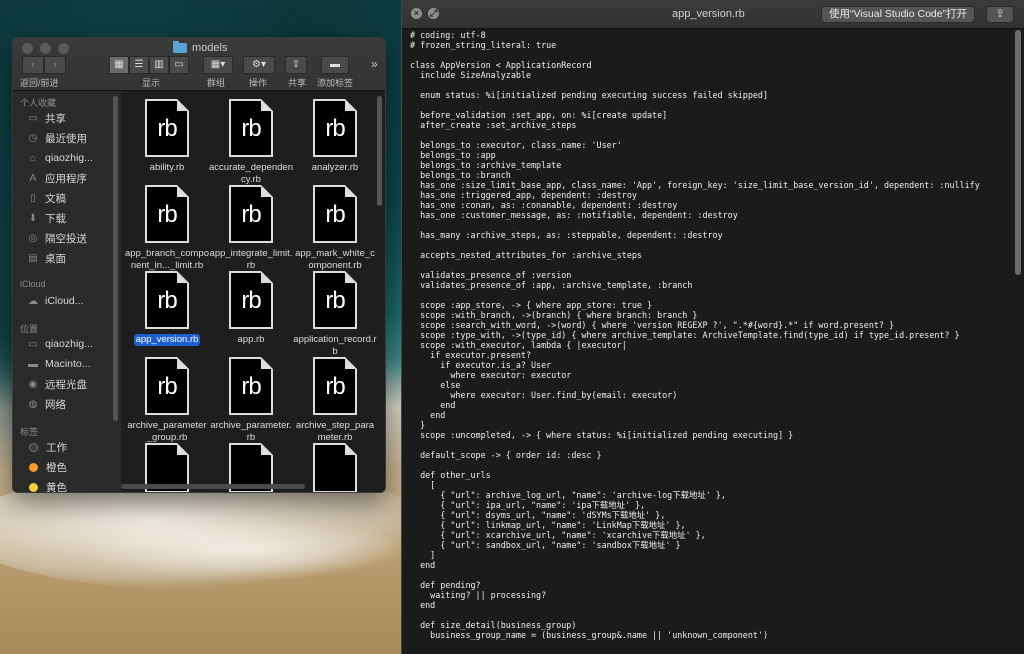  Describe the element at coordinates (433, 13) in the screenshot. I see `fullscreen-icon: ⤢` at that location.